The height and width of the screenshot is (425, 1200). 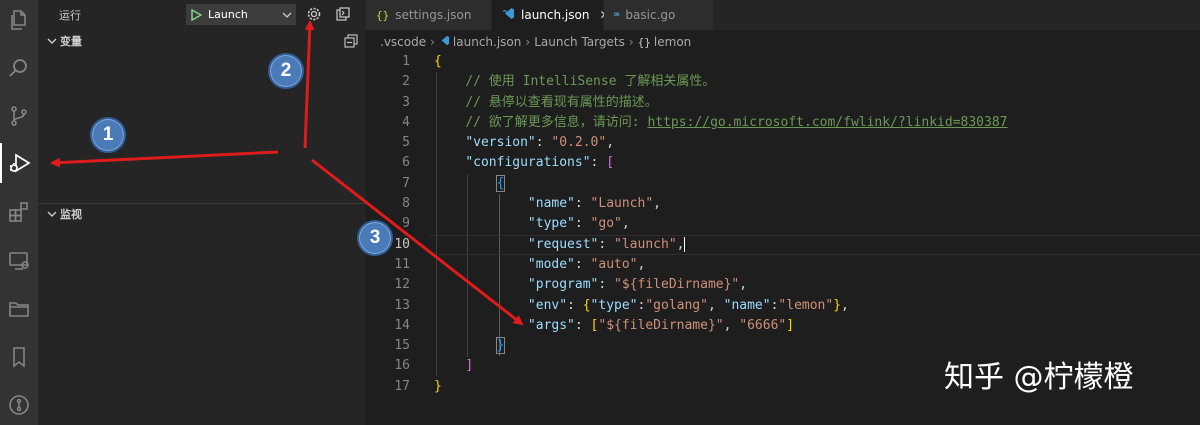 What do you see at coordinates (70, 15) in the screenshot?
I see `run-label: 运行` at bounding box center [70, 15].